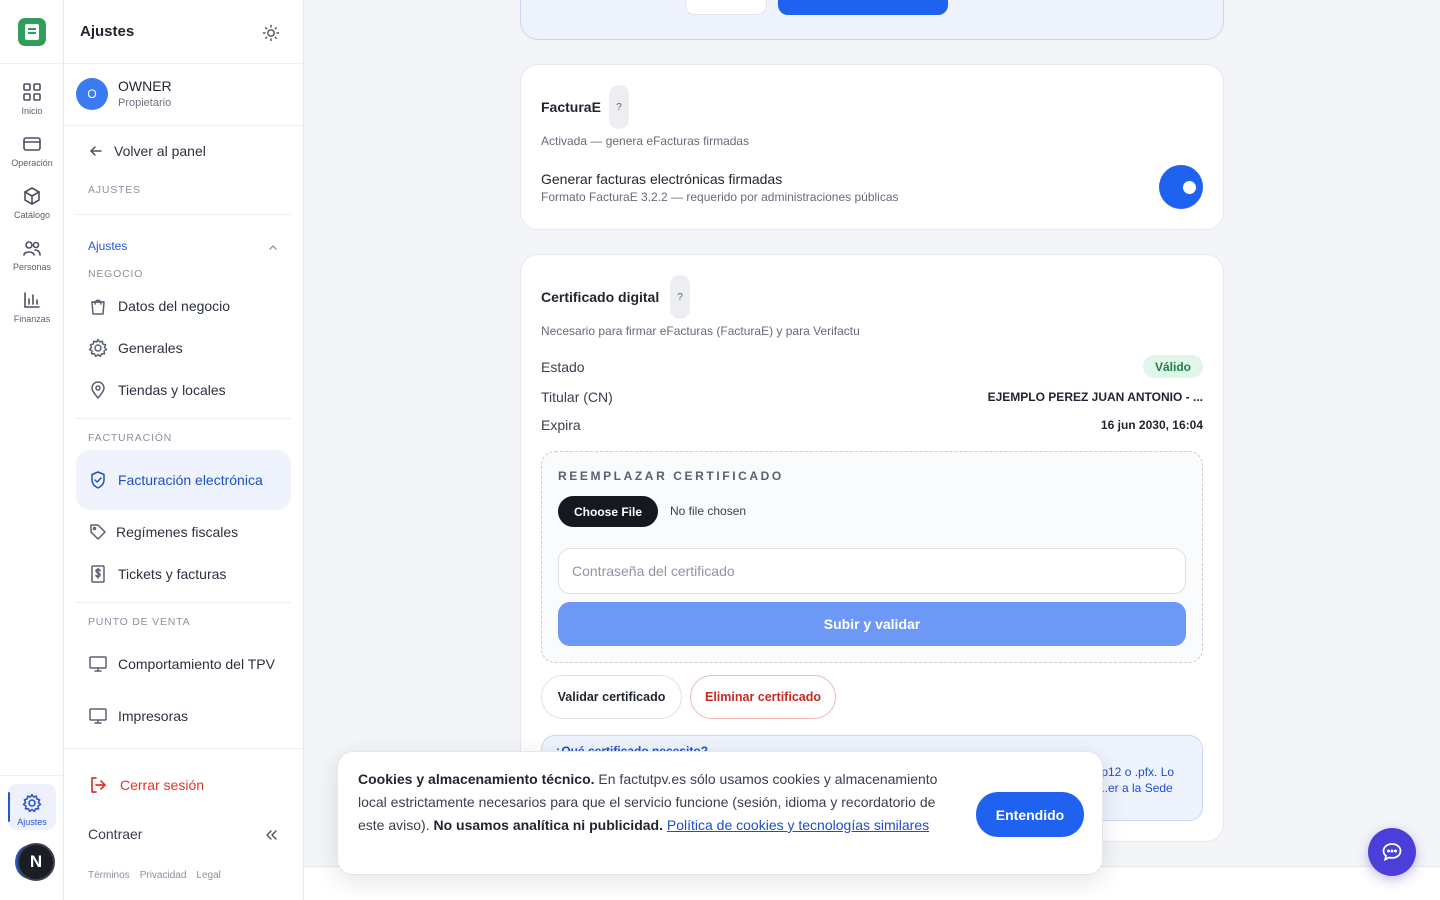  What do you see at coordinates (150, 348) in the screenshot?
I see `sidebar-item-label: Generales` at bounding box center [150, 348].